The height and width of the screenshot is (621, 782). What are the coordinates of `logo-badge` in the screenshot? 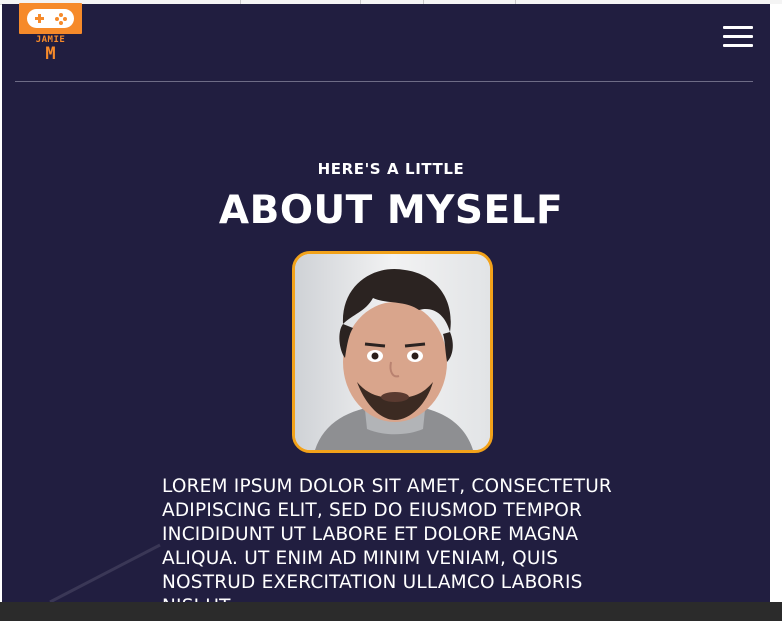 It's located at (50, 18).